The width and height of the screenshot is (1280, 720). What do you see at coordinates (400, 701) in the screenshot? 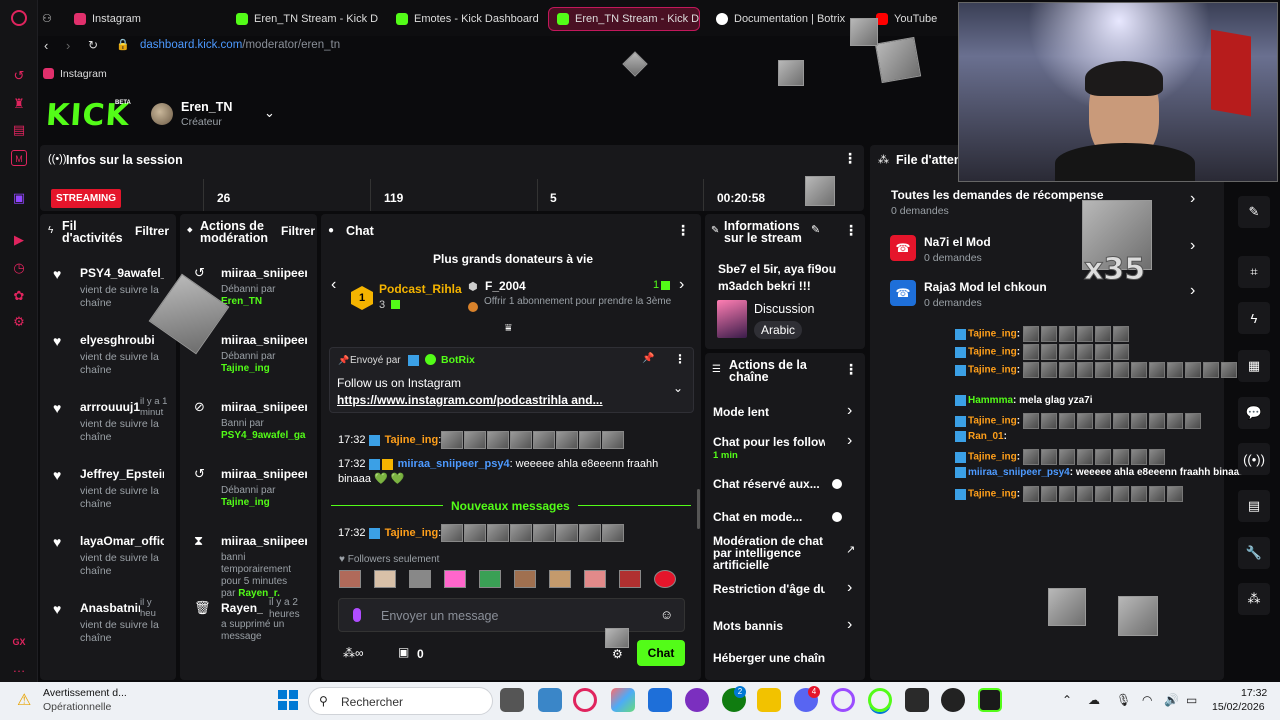
I see `taskbar-search: ⚲ Rechercher` at bounding box center [400, 701].